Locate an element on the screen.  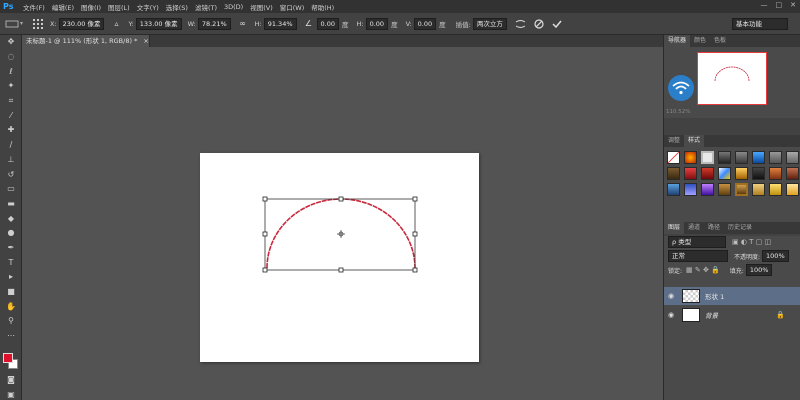
filter-icons: ▣ ◐ T ▢ ◫ is located at coordinates (751, 242).